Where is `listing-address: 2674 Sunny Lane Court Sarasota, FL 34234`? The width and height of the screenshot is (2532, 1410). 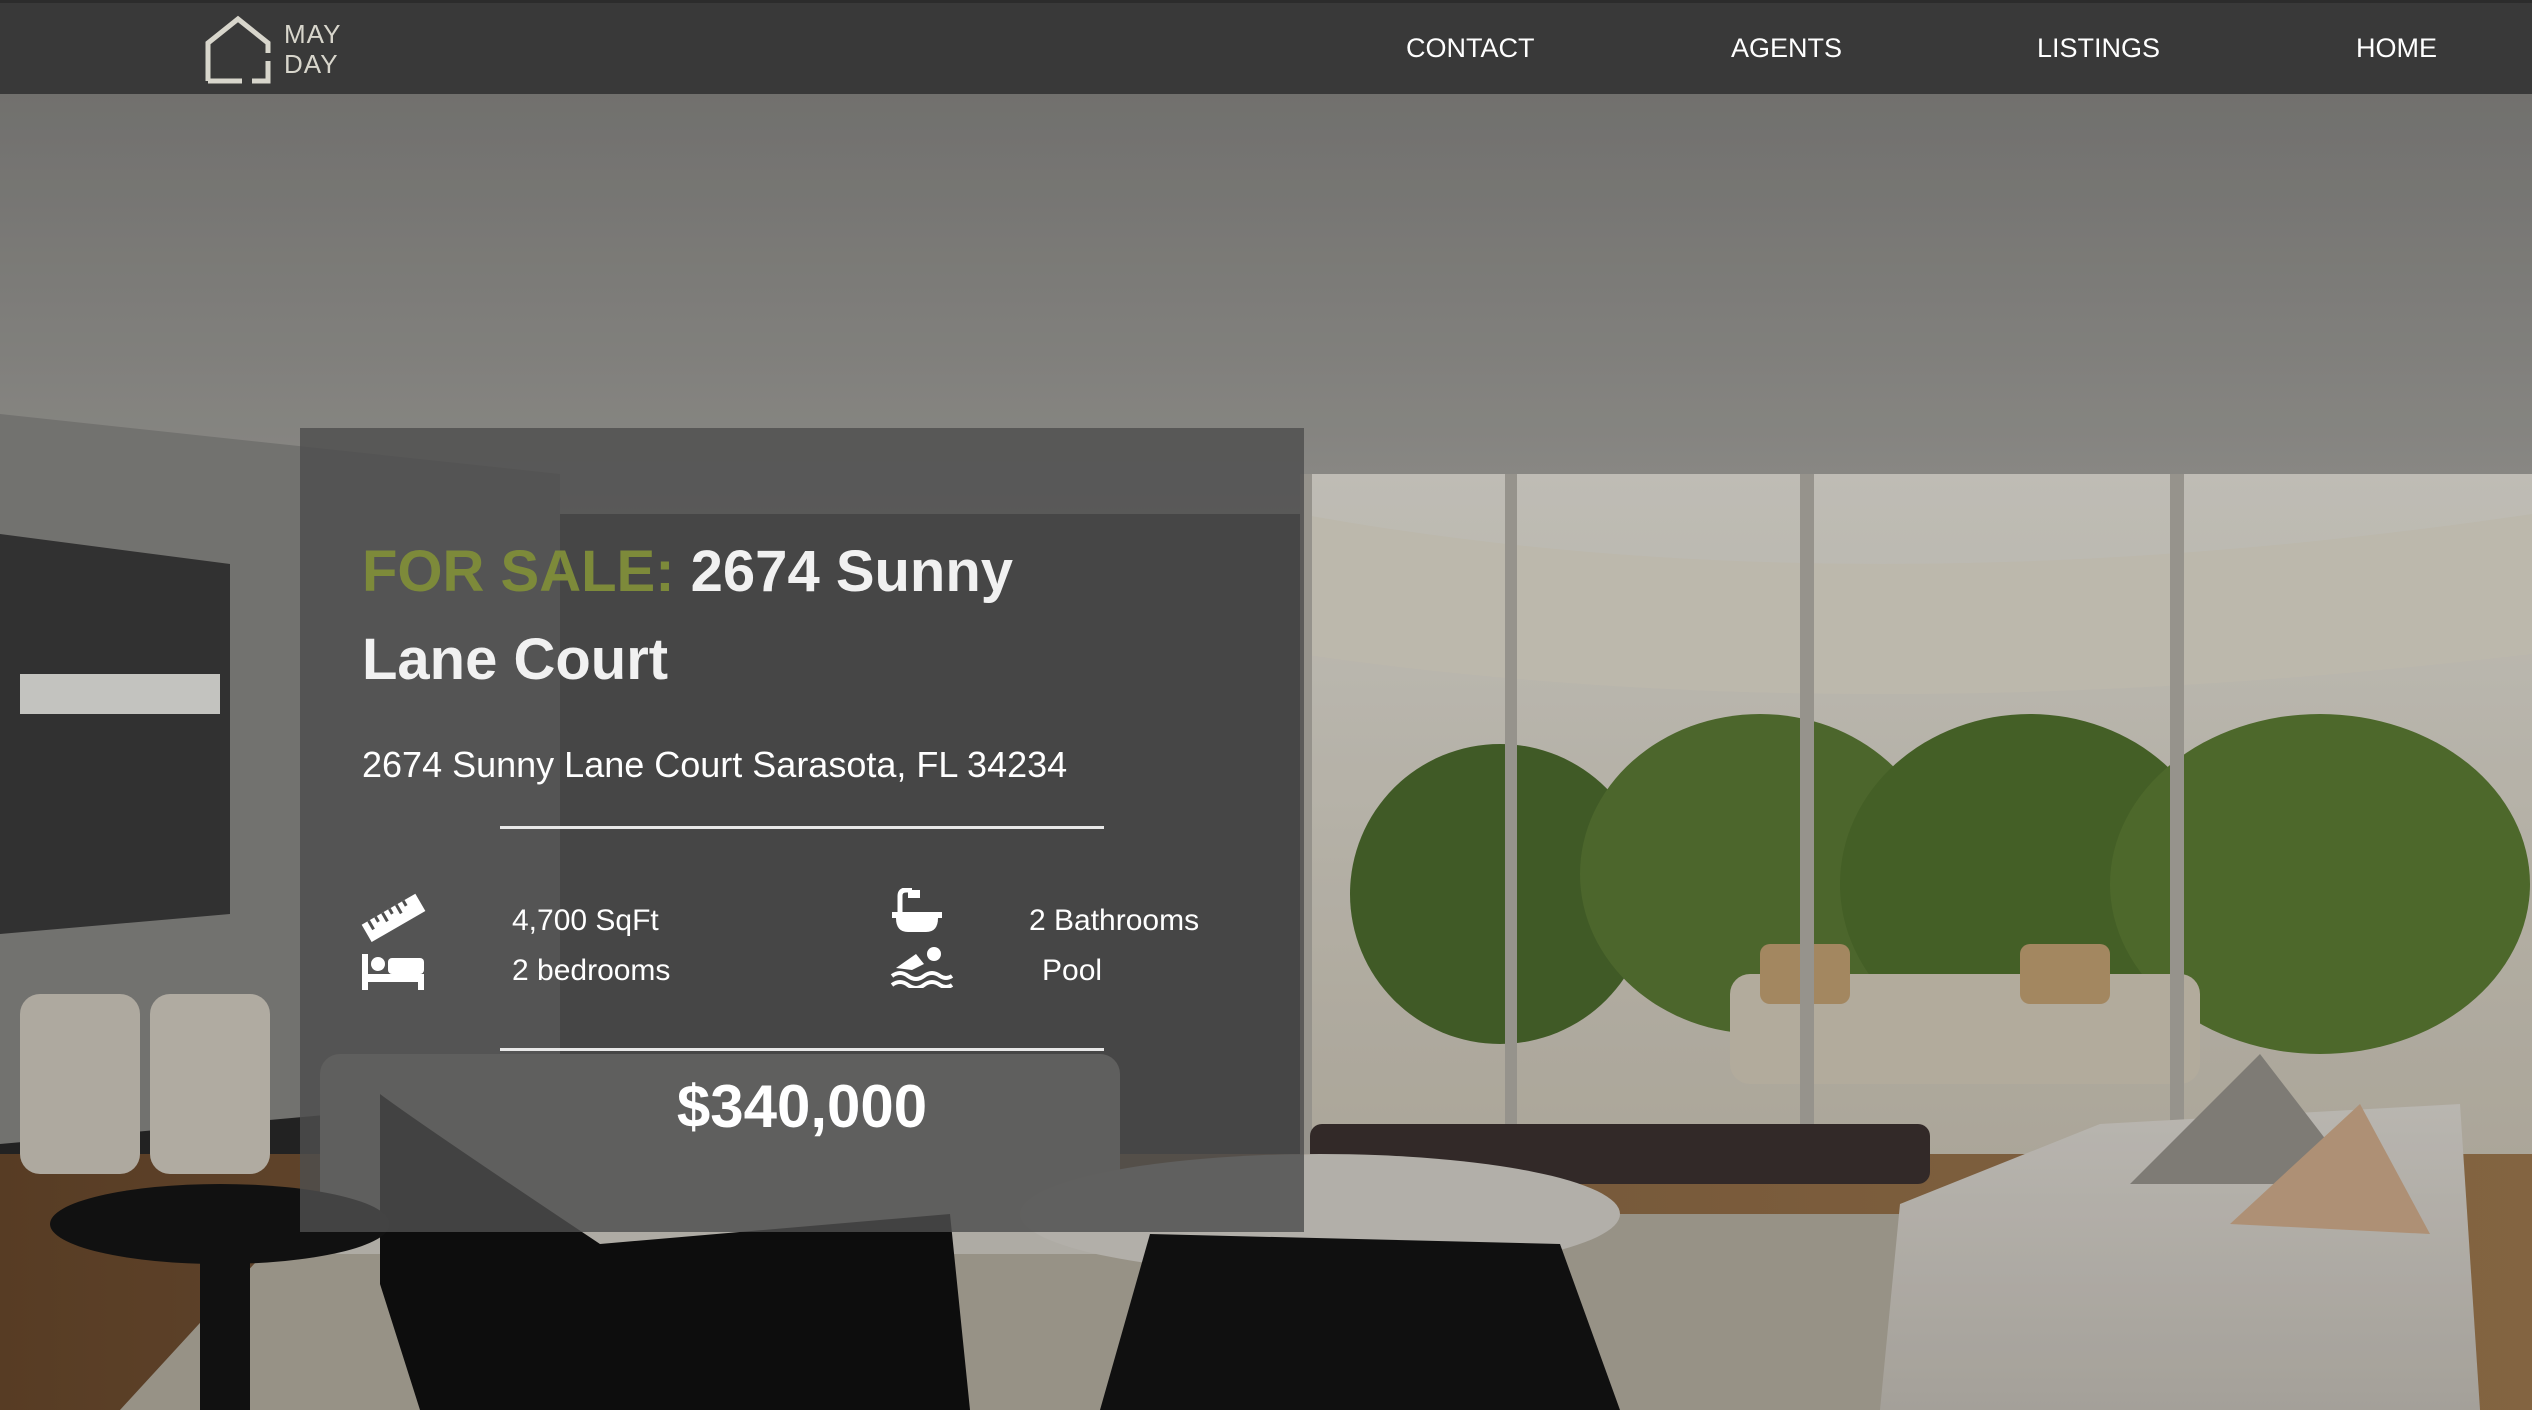 listing-address: 2674 Sunny Lane Court Sarasota, FL 34234 is located at coordinates (715, 764).